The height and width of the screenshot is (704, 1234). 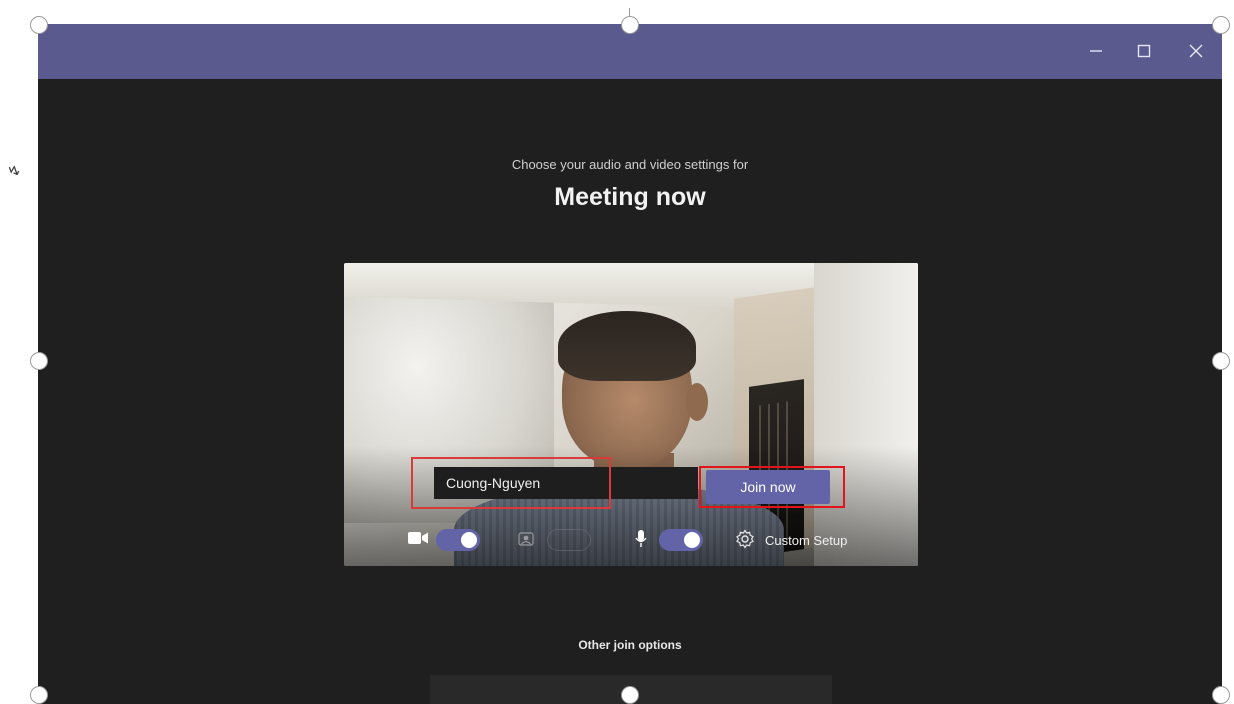 What do you see at coordinates (418, 540) in the screenshot?
I see `camera-icon` at bounding box center [418, 540].